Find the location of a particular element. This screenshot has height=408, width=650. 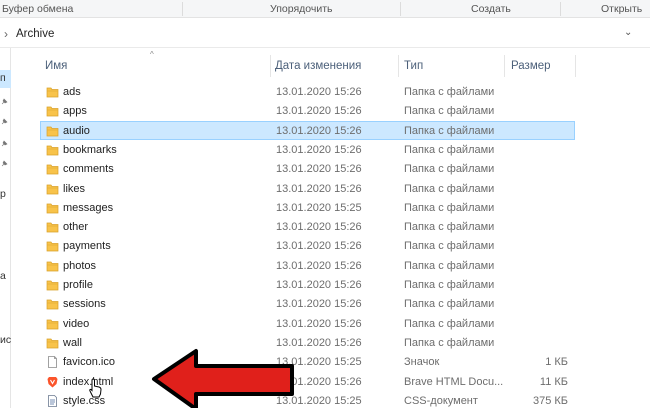

file-name: photos is located at coordinates (80, 265).